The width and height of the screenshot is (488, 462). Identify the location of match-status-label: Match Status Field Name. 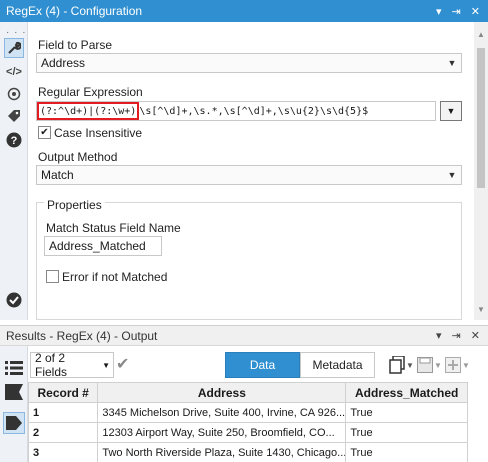
(113, 228).